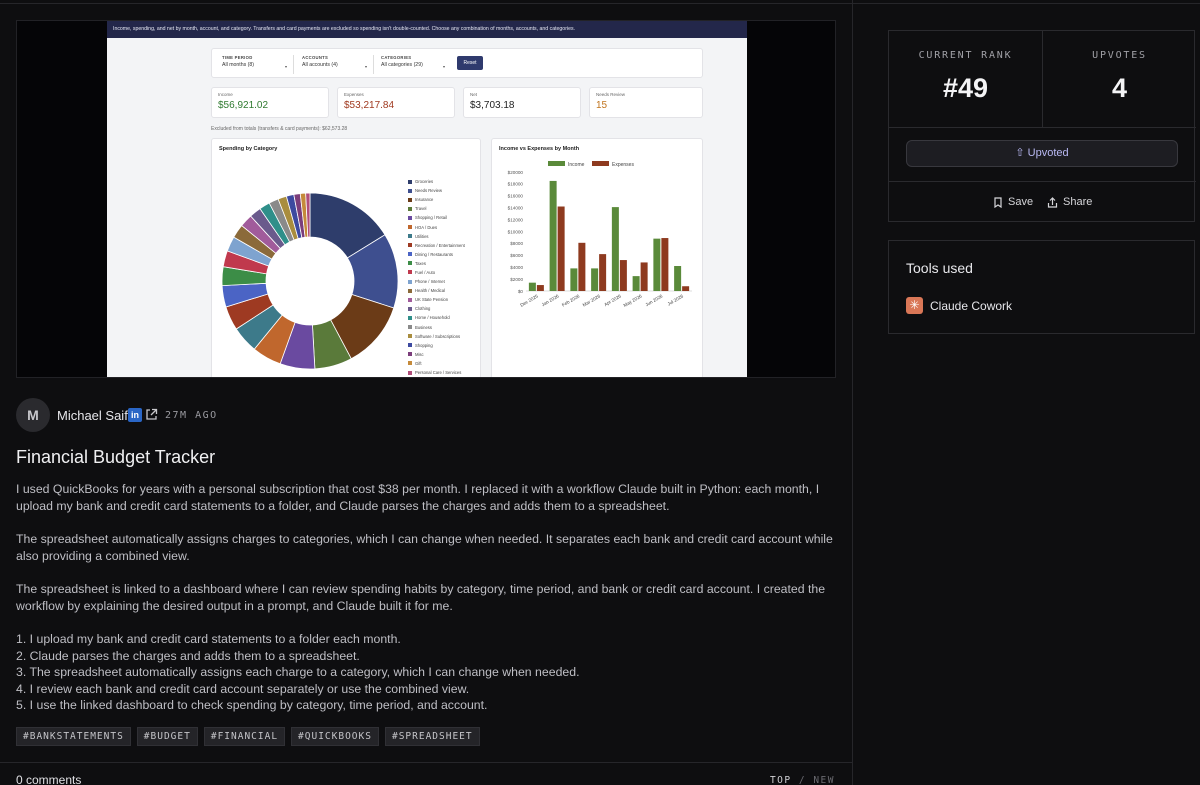 The width and height of the screenshot is (1200, 785). I want to click on filter-accounts: ACCOUNTS All accounts (4) ▾, so click(338, 64).